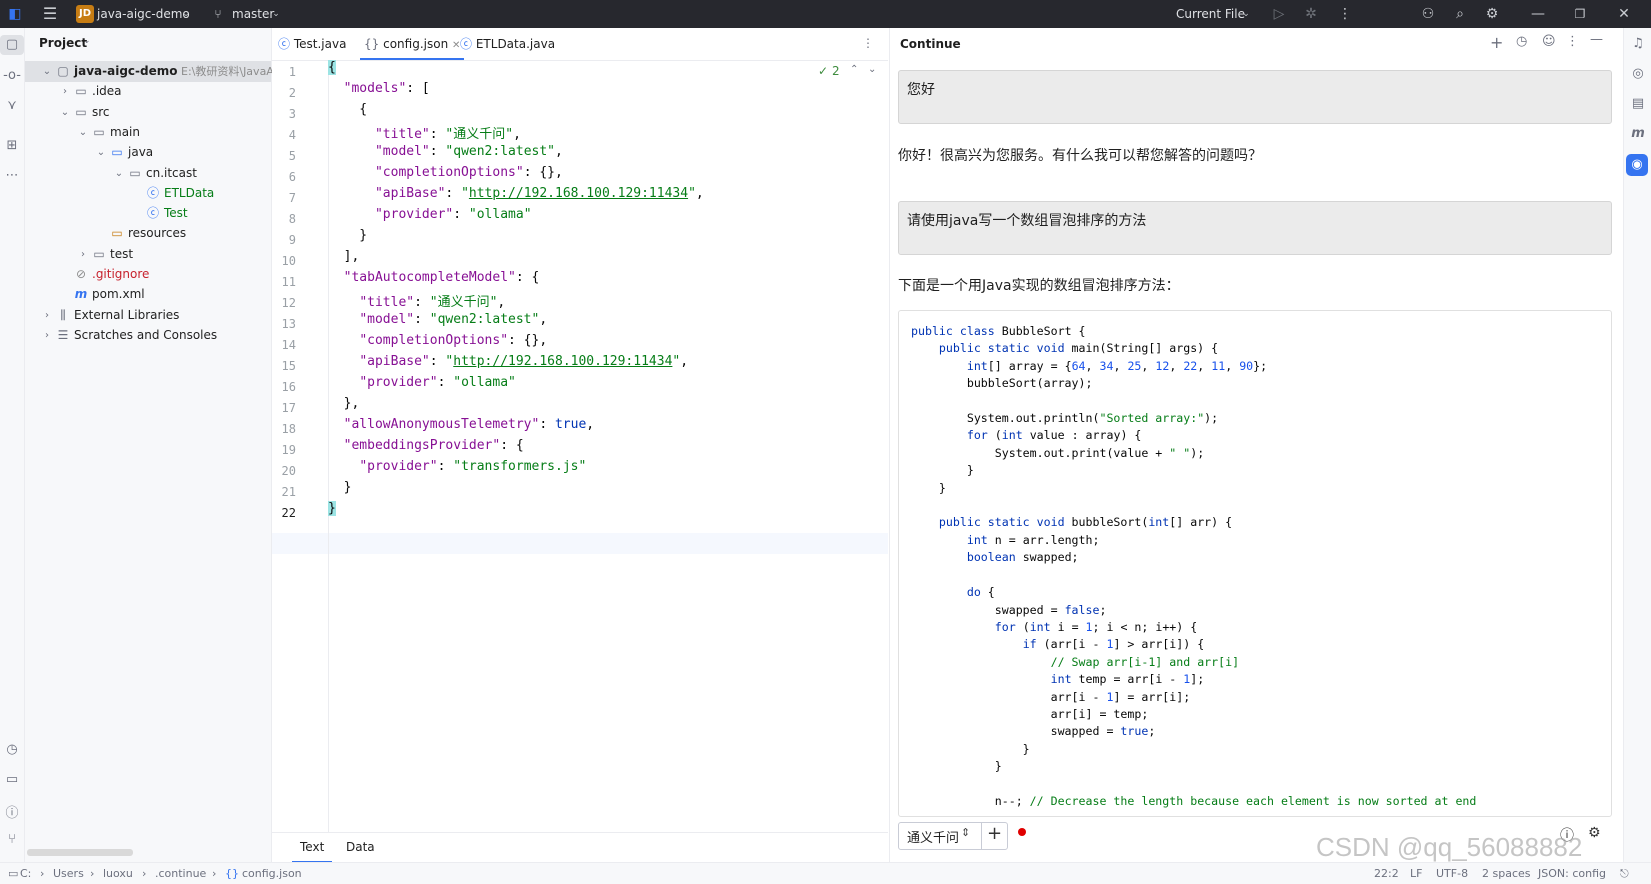 This screenshot has width=1651, height=884. What do you see at coordinates (148, 233) in the screenshot?
I see `tree-item: ▭ resources` at bounding box center [148, 233].